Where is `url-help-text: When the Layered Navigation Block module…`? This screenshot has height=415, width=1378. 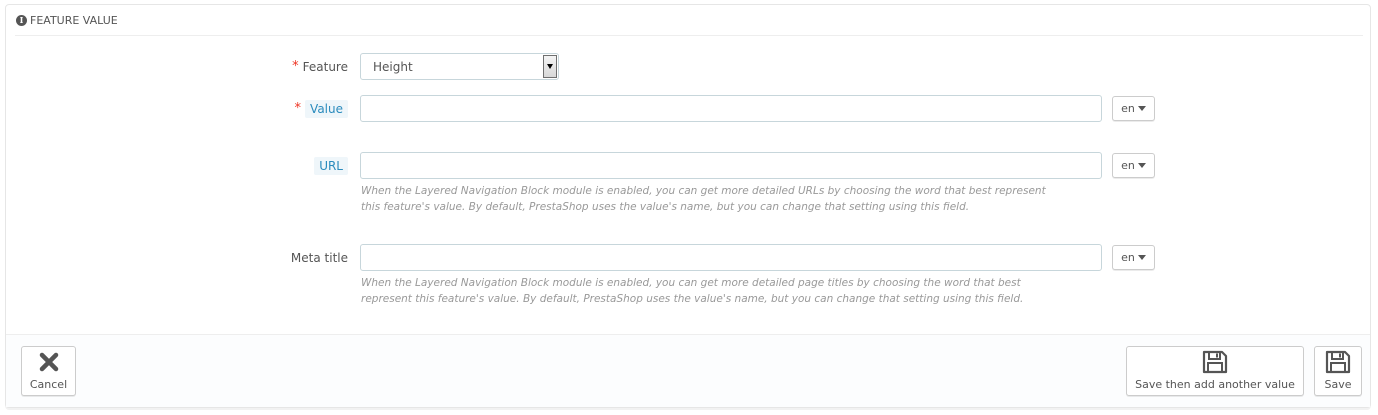
url-help-text: When the Layered Navigation Block module… is located at coordinates (731, 199).